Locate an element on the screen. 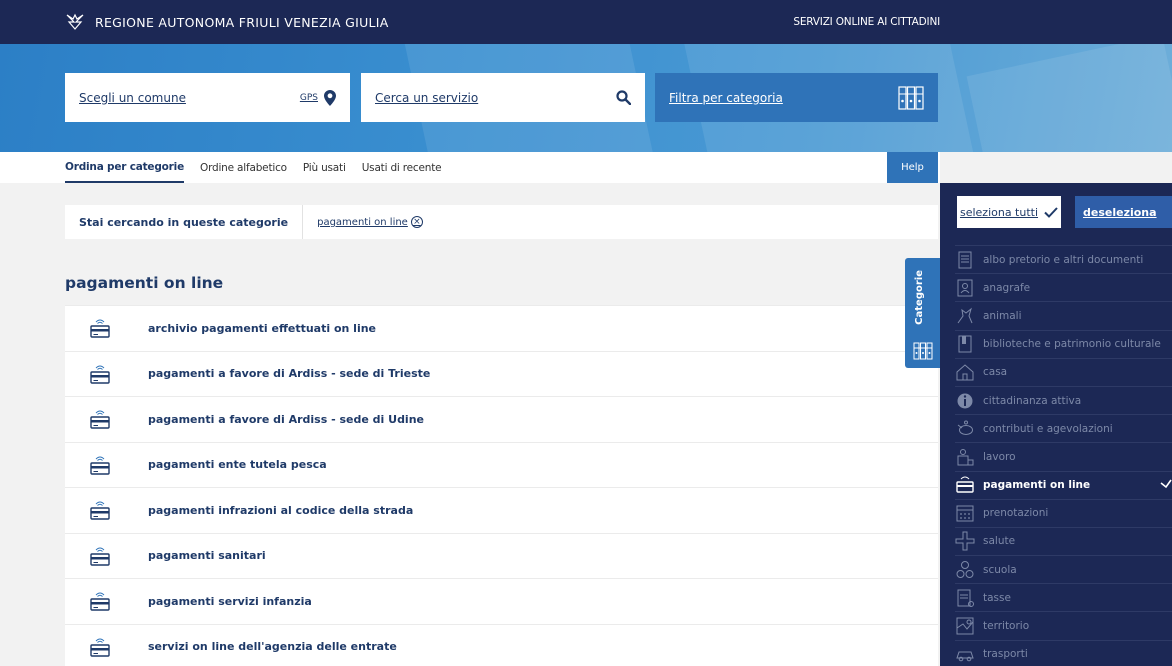 The width and height of the screenshot is (1172, 666). service-link: archivio pagamenti effettuati on line is located at coordinates (262, 328).